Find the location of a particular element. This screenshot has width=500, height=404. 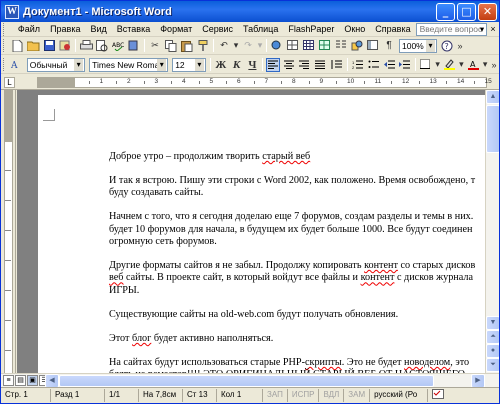

print-layout-button: ▣ is located at coordinates (32, 380).